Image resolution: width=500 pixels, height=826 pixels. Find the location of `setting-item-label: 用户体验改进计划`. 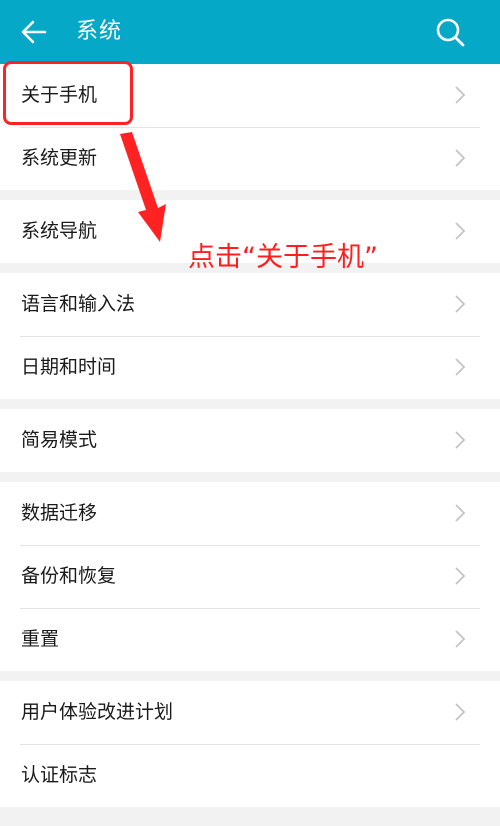

setting-item-label: 用户体验改进计划 is located at coordinates (97, 712).